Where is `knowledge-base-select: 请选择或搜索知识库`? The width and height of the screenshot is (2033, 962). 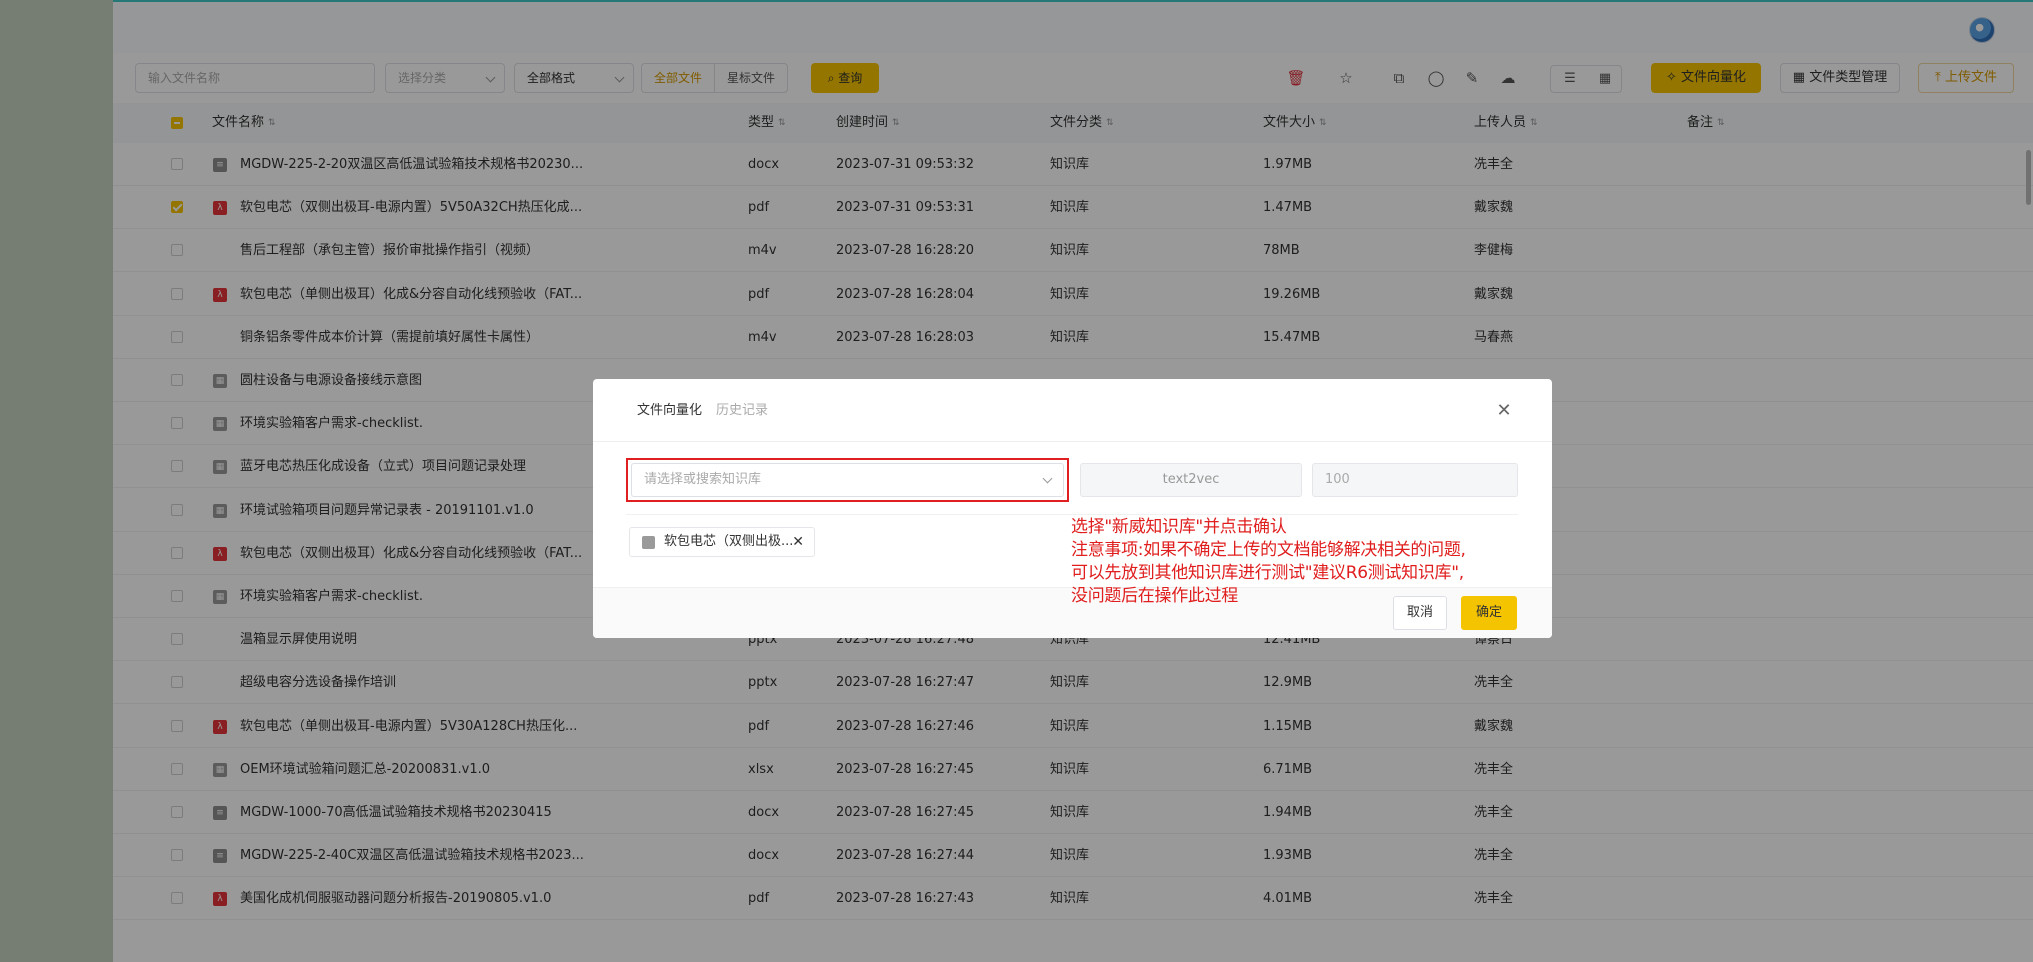
knowledge-base-select: 请选择或搜索知识库 is located at coordinates (847, 480).